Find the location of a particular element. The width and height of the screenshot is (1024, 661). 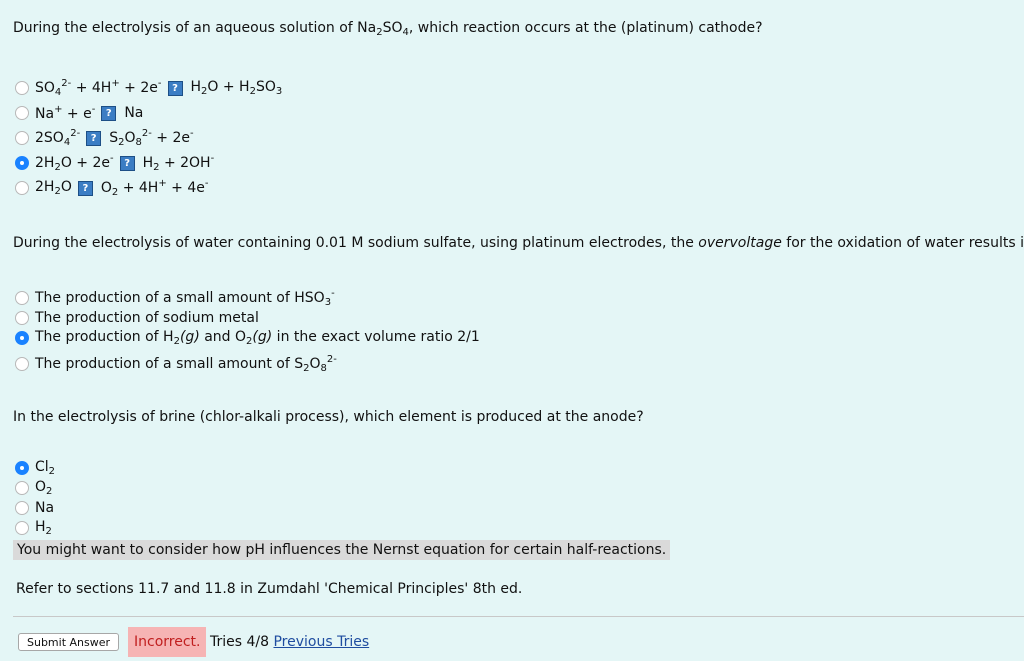

q3-option-3: Na is located at coordinates (35, 508).